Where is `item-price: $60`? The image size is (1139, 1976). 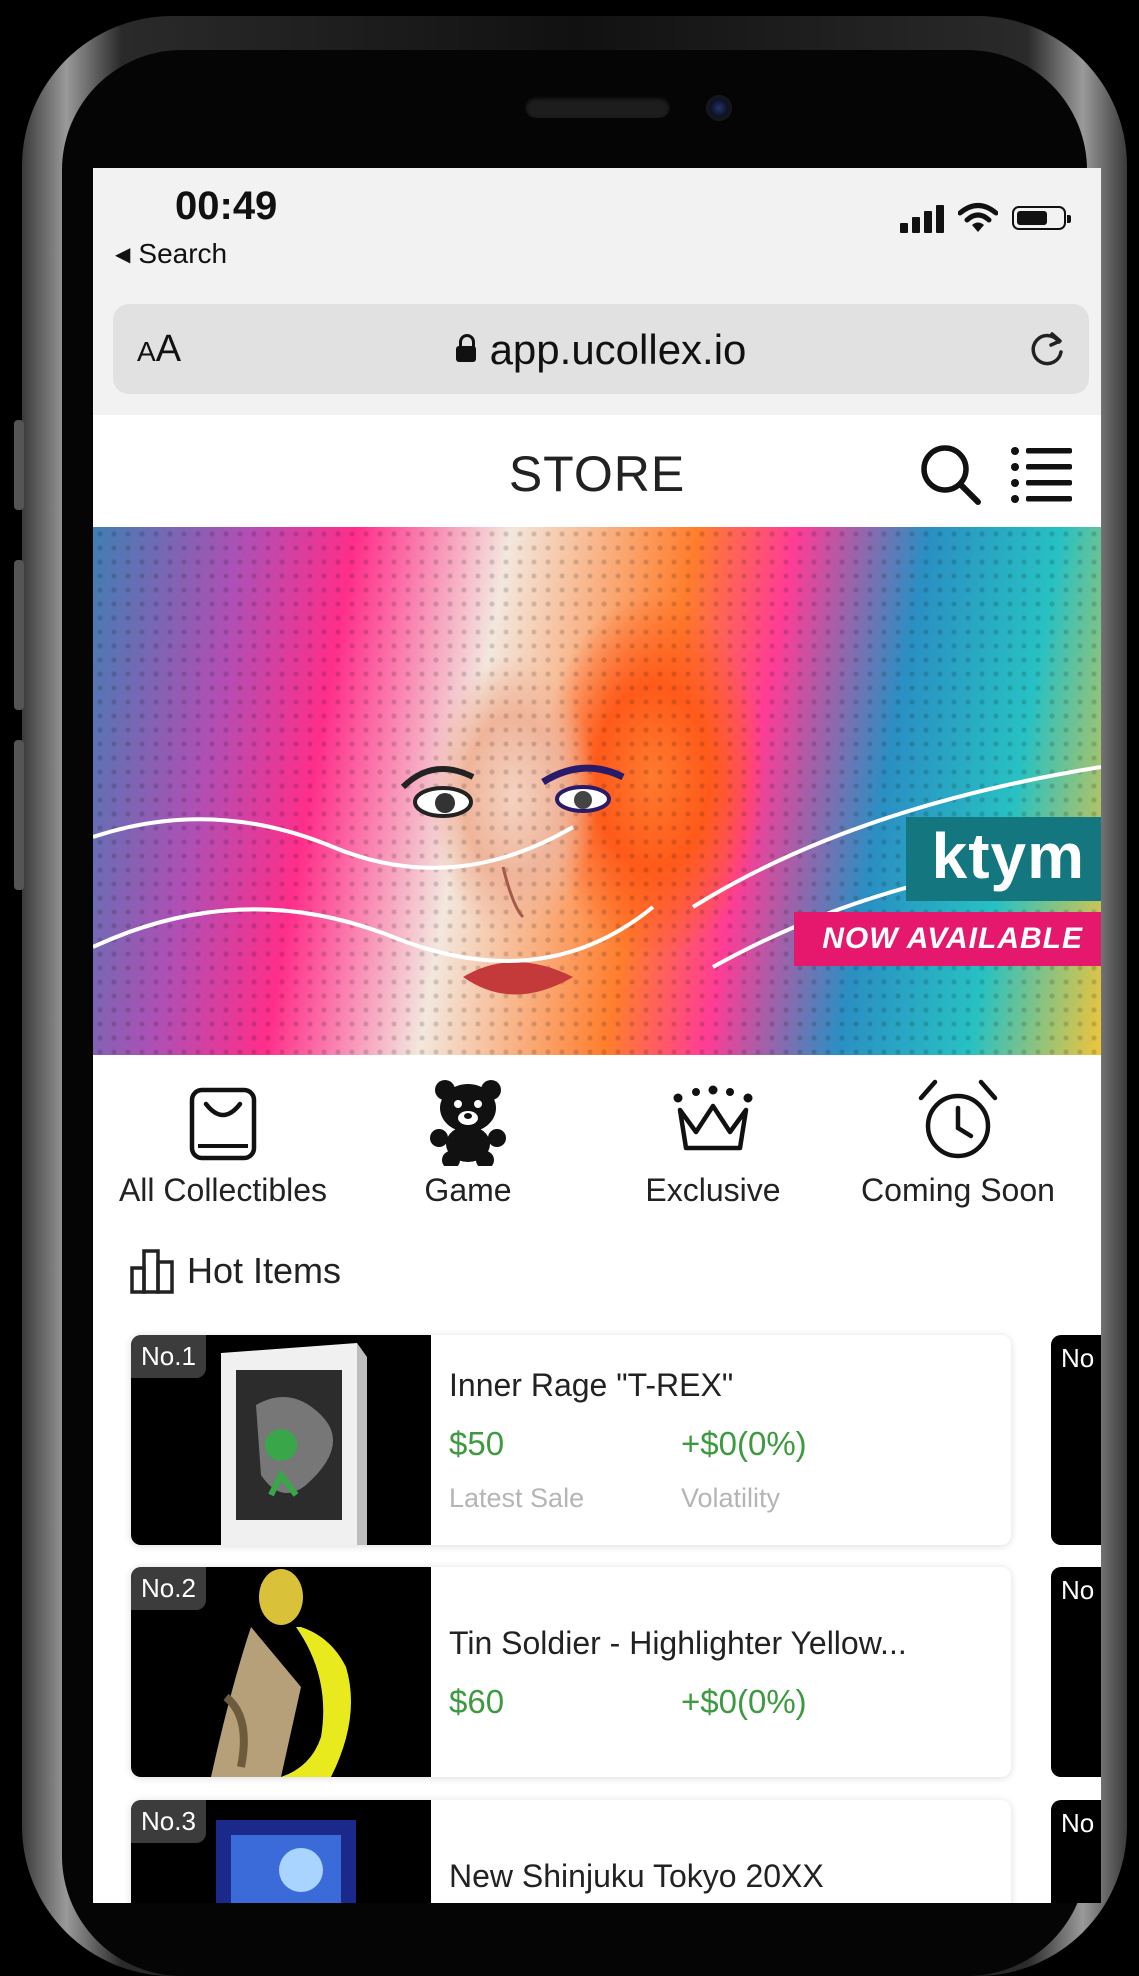
item-price: $60 is located at coordinates (477, 1701).